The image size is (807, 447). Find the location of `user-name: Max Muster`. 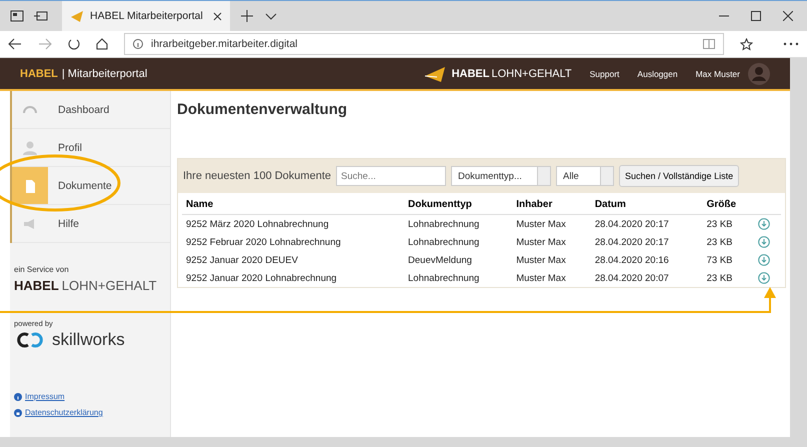

user-name: Max Muster is located at coordinates (718, 73).